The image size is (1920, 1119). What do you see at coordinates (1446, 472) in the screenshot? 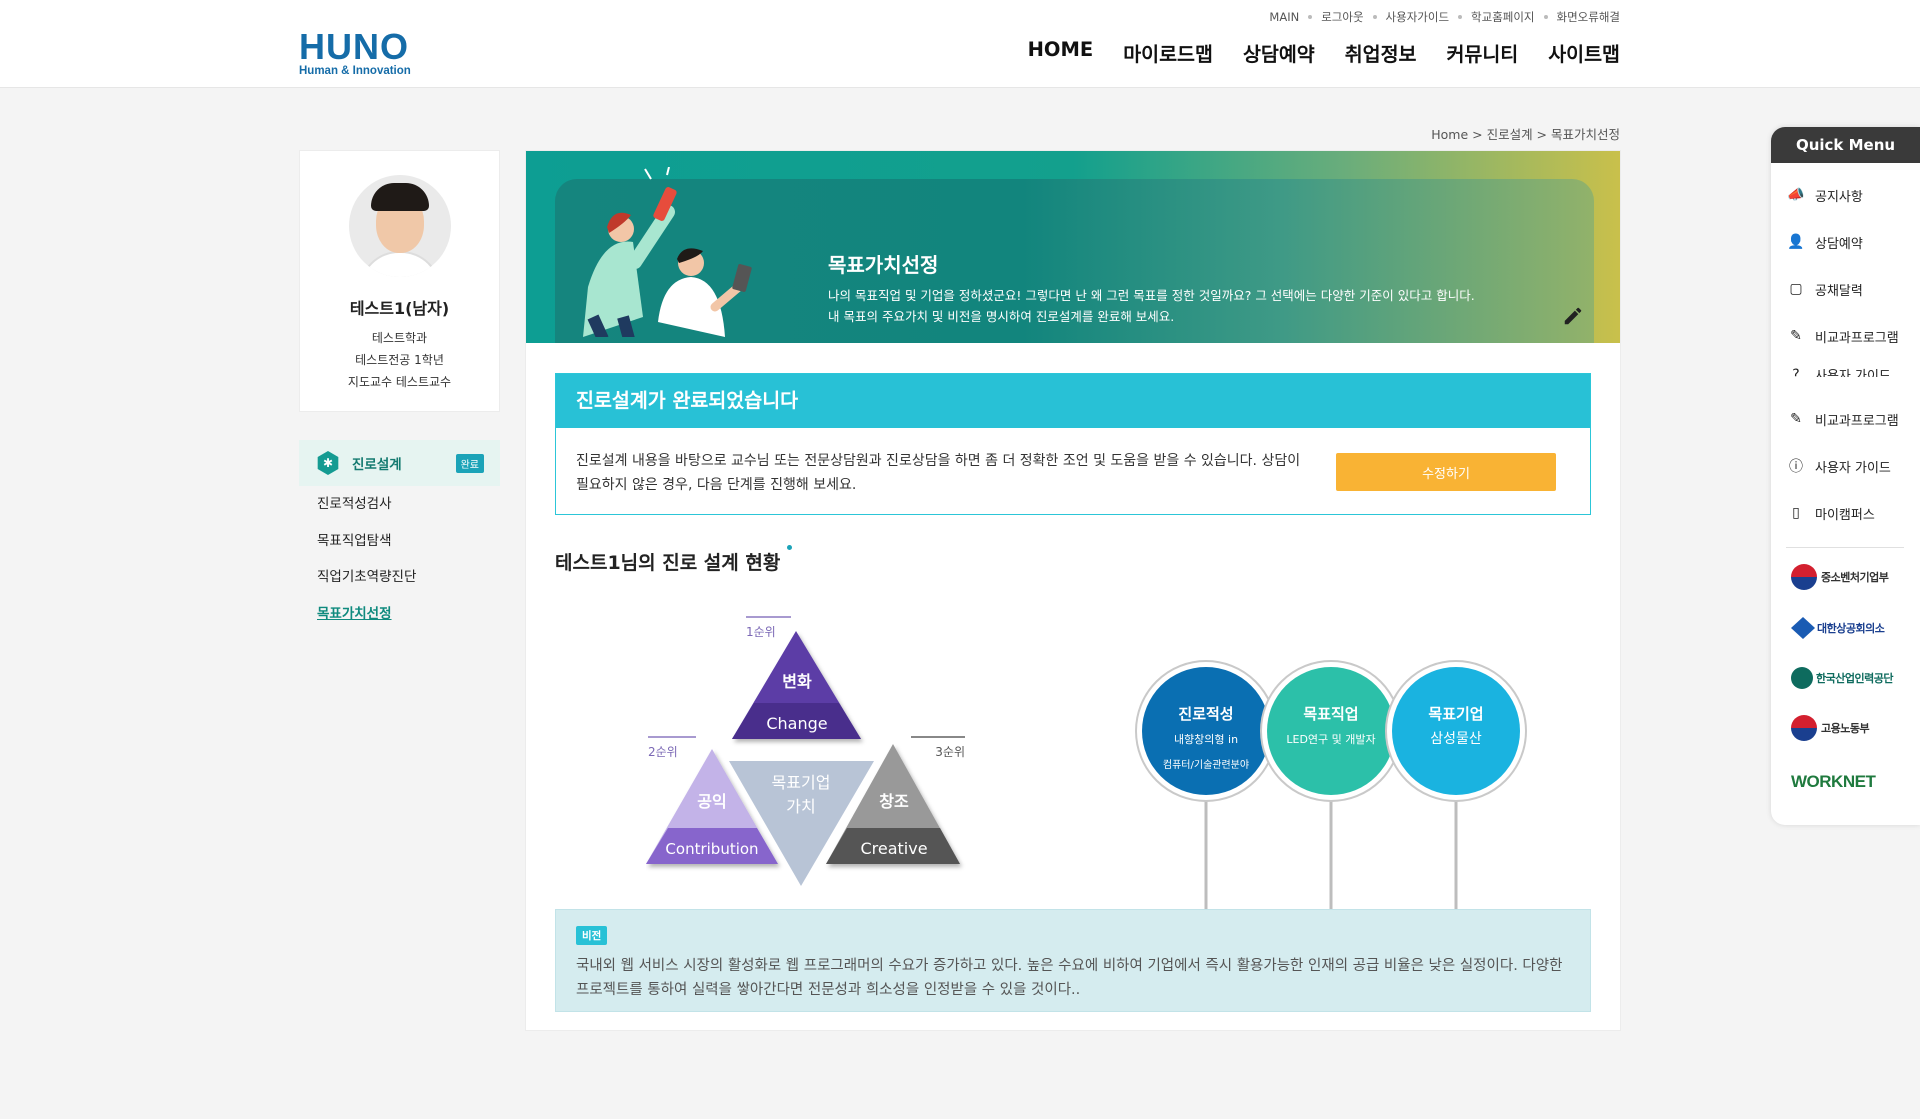
I see `edit-button: 수정하기` at bounding box center [1446, 472].